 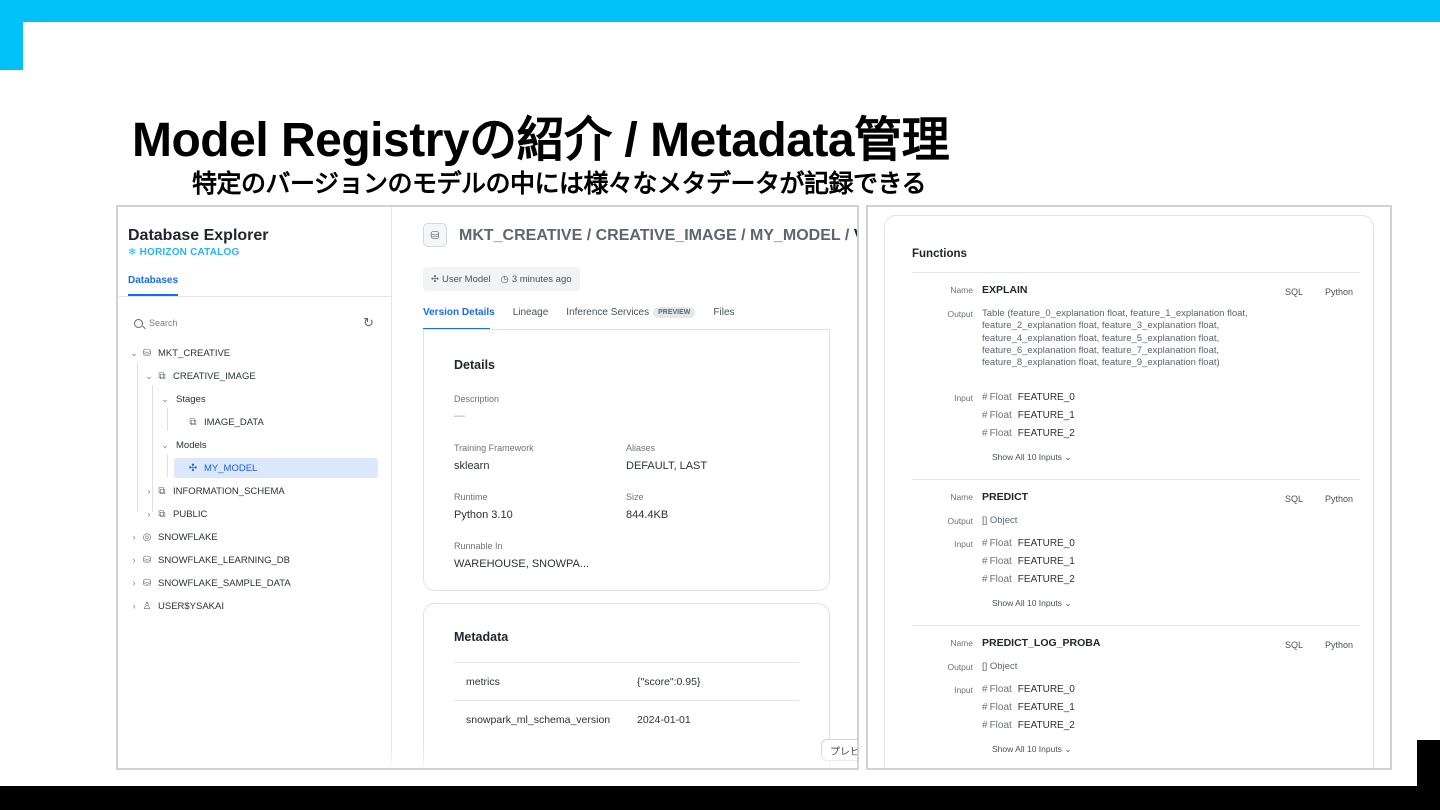 I want to click on function-links: SQL Python, so click(x=1319, y=292).